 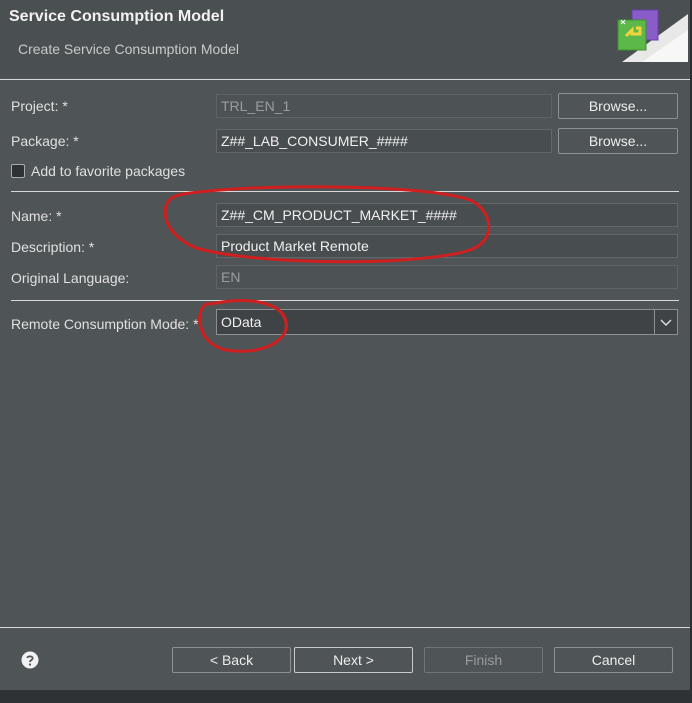 What do you see at coordinates (345, 627) in the screenshot?
I see `footer-separator` at bounding box center [345, 627].